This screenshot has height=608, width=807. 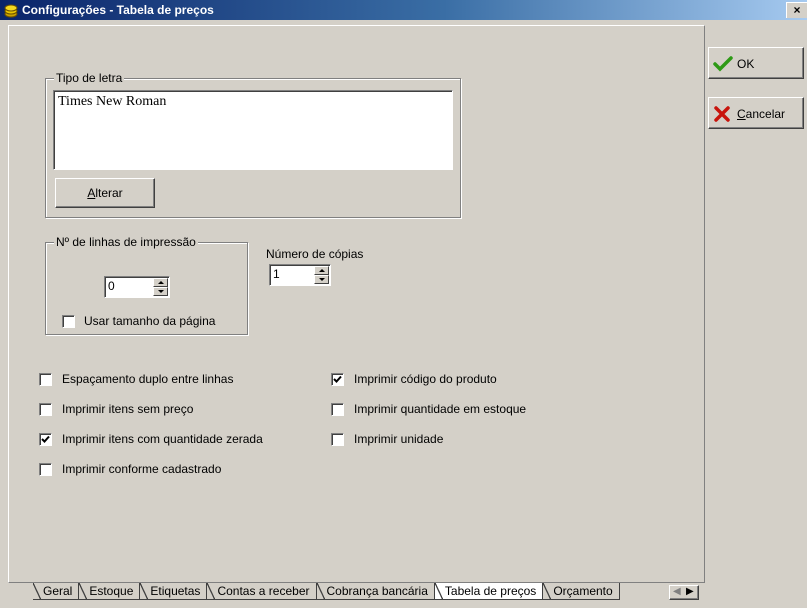 What do you see at coordinates (761, 114) in the screenshot?
I see `cancel-label: Cancelar` at bounding box center [761, 114].